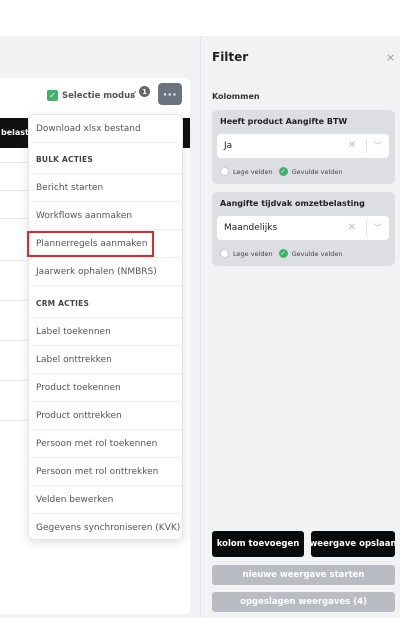 The image size is (400, 618). Describe the element at coordinates (251, 228) in the screenshot. I see `filter-select-value: Maandelijks` at that location.